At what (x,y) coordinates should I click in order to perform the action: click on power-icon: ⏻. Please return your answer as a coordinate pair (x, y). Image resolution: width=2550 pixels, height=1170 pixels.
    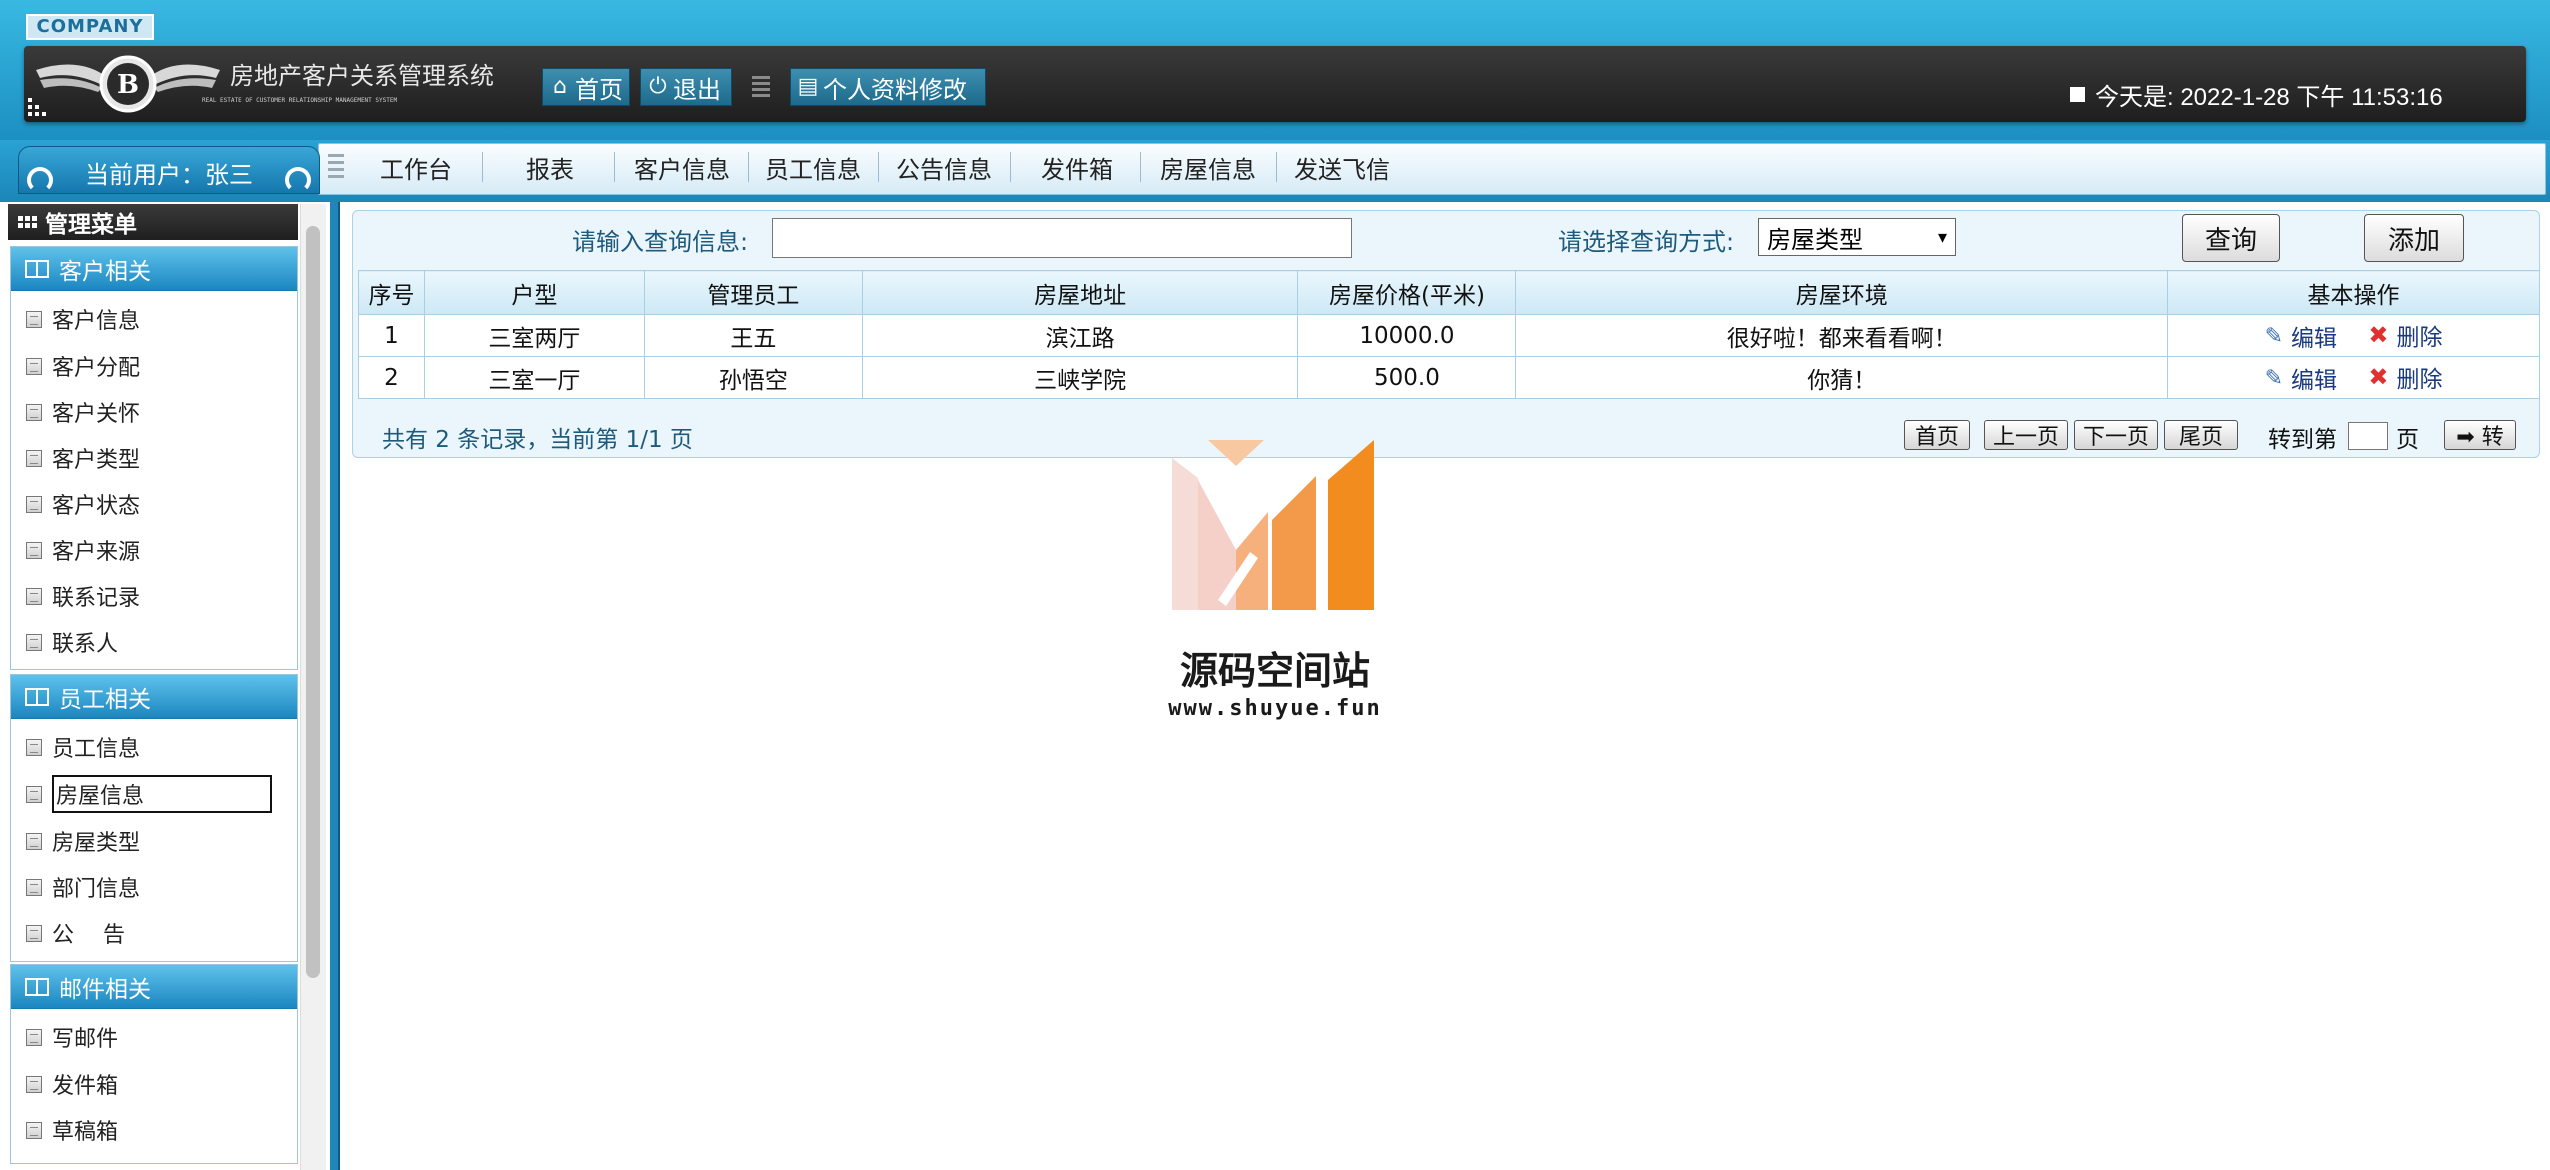
    Looking at the image, I should click on (658, 86).